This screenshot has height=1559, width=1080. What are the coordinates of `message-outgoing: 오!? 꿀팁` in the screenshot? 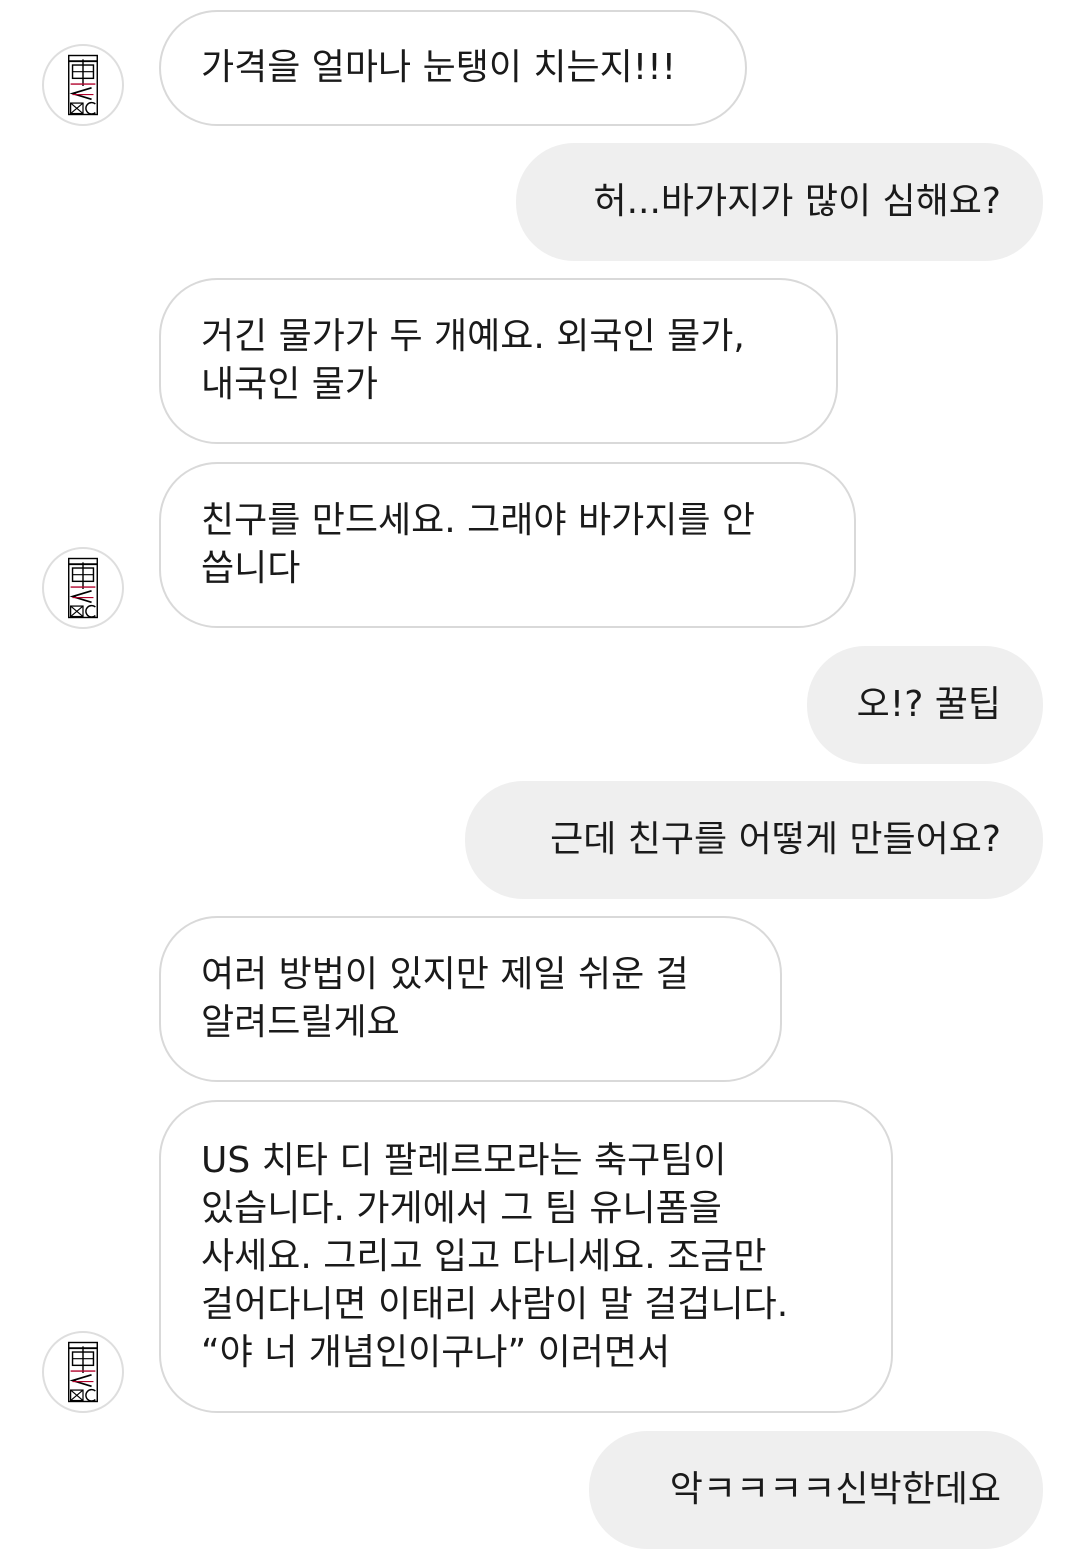 It's located at (925, 705).